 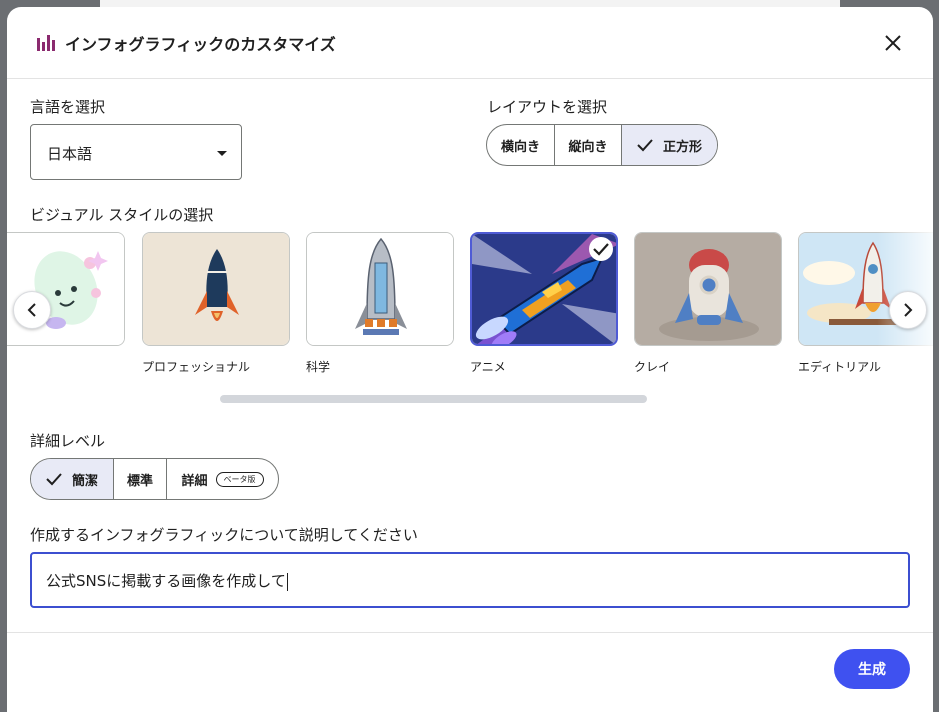 I want to click on carousel-prev-button, so click(x=32, y=310).